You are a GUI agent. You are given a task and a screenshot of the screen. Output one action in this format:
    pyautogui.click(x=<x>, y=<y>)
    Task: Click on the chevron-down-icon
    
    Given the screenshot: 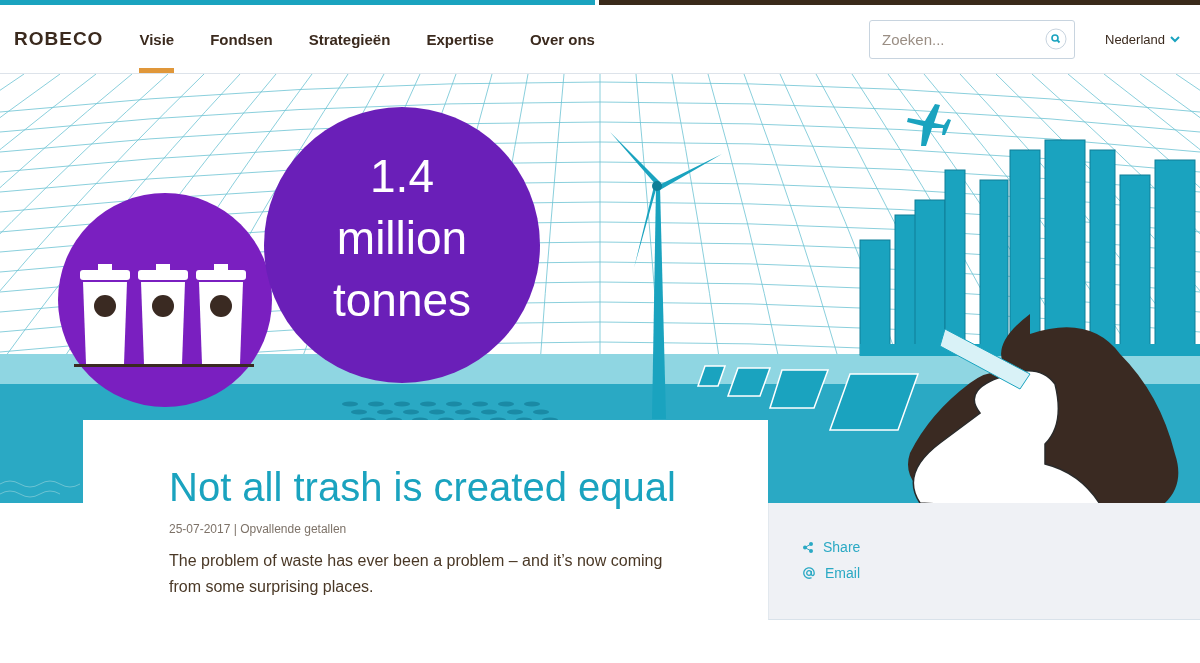 What is the action you would take?
    pyautogui.click(x=1175, y=39)
    